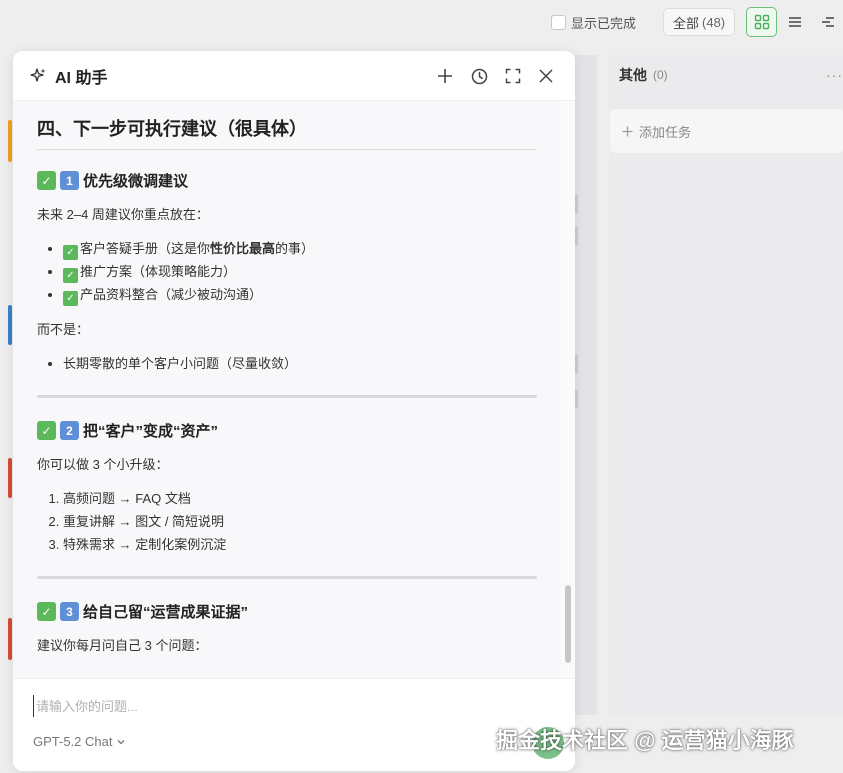  I want to click on model-label: GPT-5.2 Chat, so click(73, 741).